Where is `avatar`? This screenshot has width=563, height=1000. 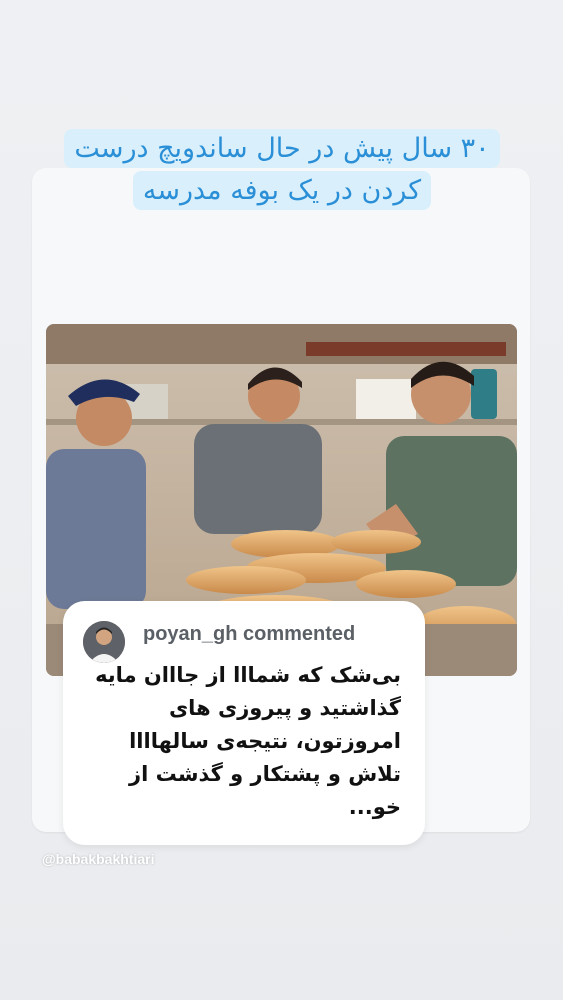
avatar is located at coordinates (104, 642).